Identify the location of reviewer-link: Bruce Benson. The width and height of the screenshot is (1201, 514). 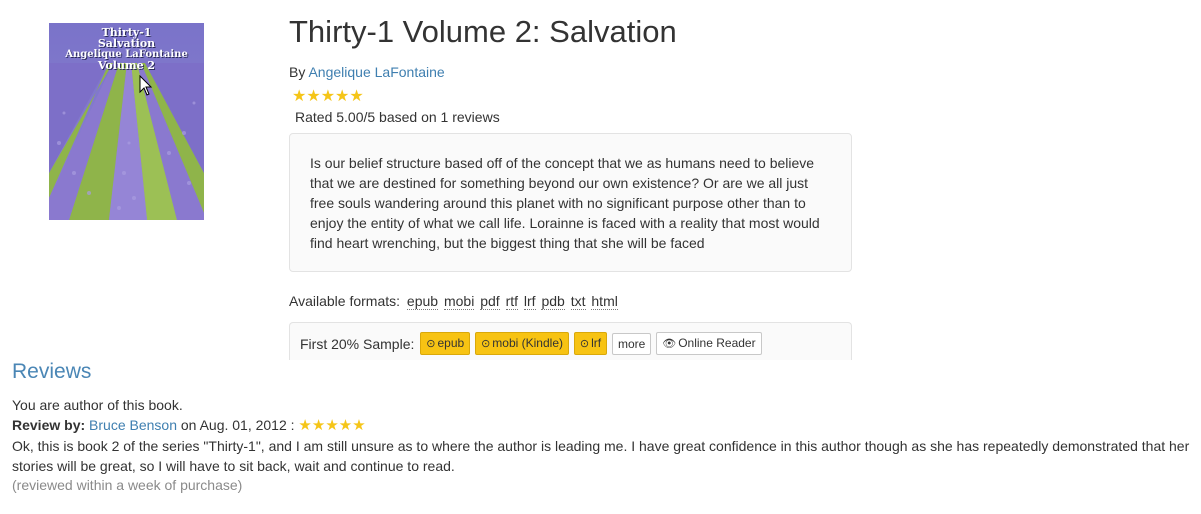
(133, 425).